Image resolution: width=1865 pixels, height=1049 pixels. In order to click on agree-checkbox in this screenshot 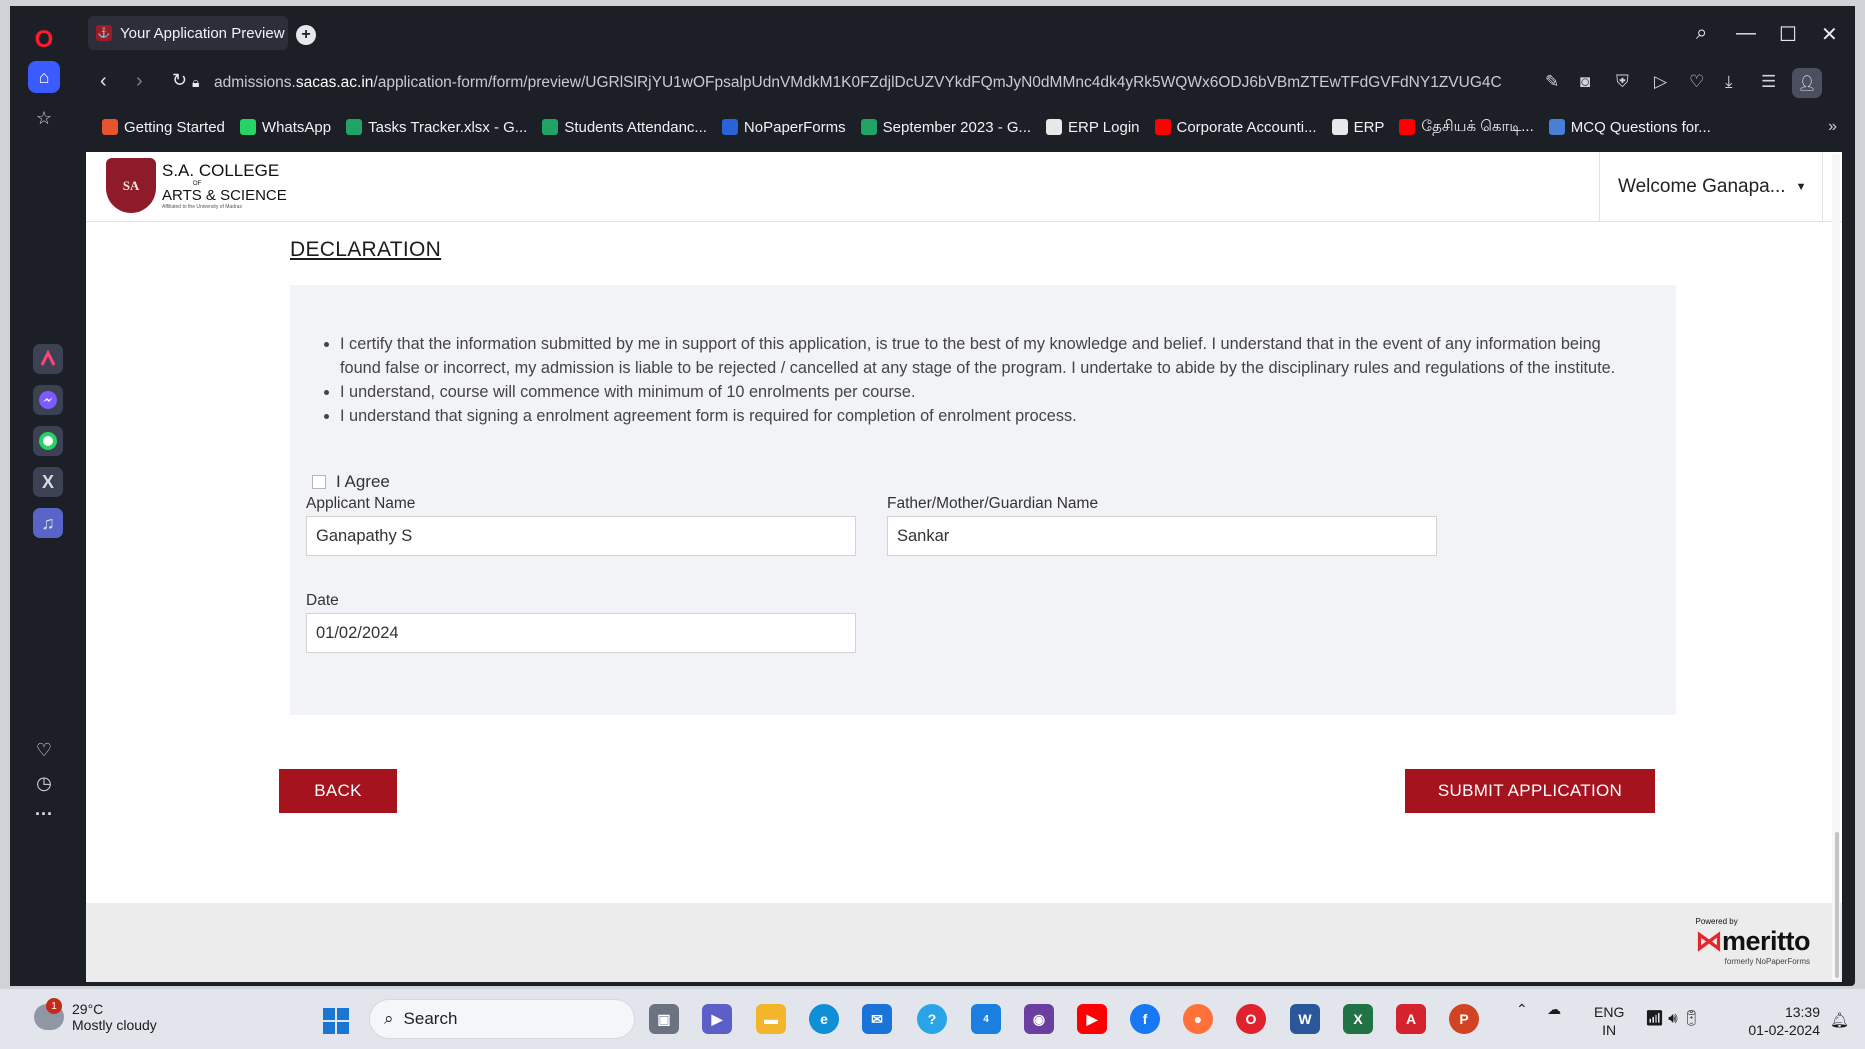, I will do `click(319, 482)`.